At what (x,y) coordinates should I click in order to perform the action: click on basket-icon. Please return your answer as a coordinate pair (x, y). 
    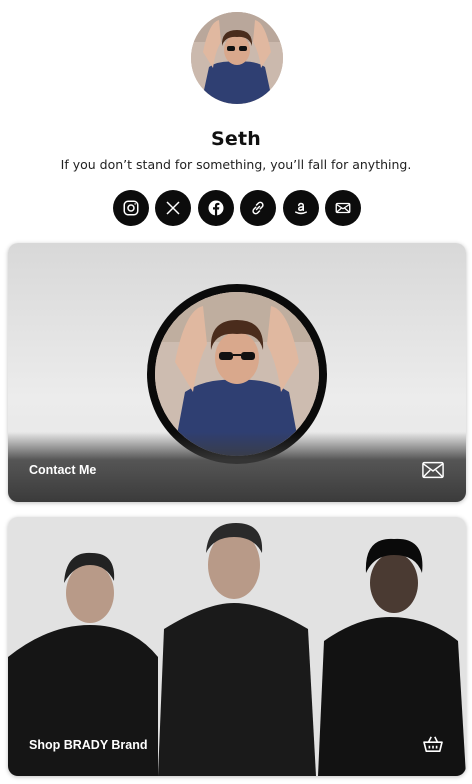
    Looking at the image, I should click on (433, 744).